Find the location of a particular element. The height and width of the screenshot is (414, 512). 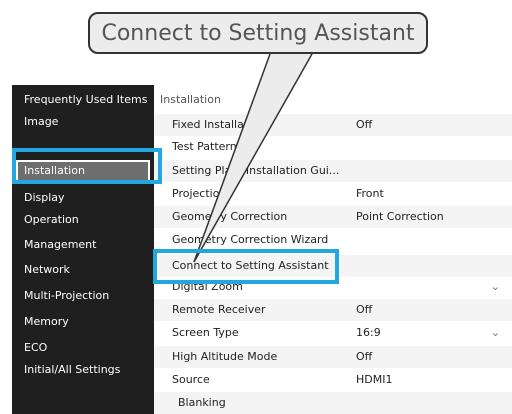

callout-pointer-edge-right is located at coordinates (253, 158).